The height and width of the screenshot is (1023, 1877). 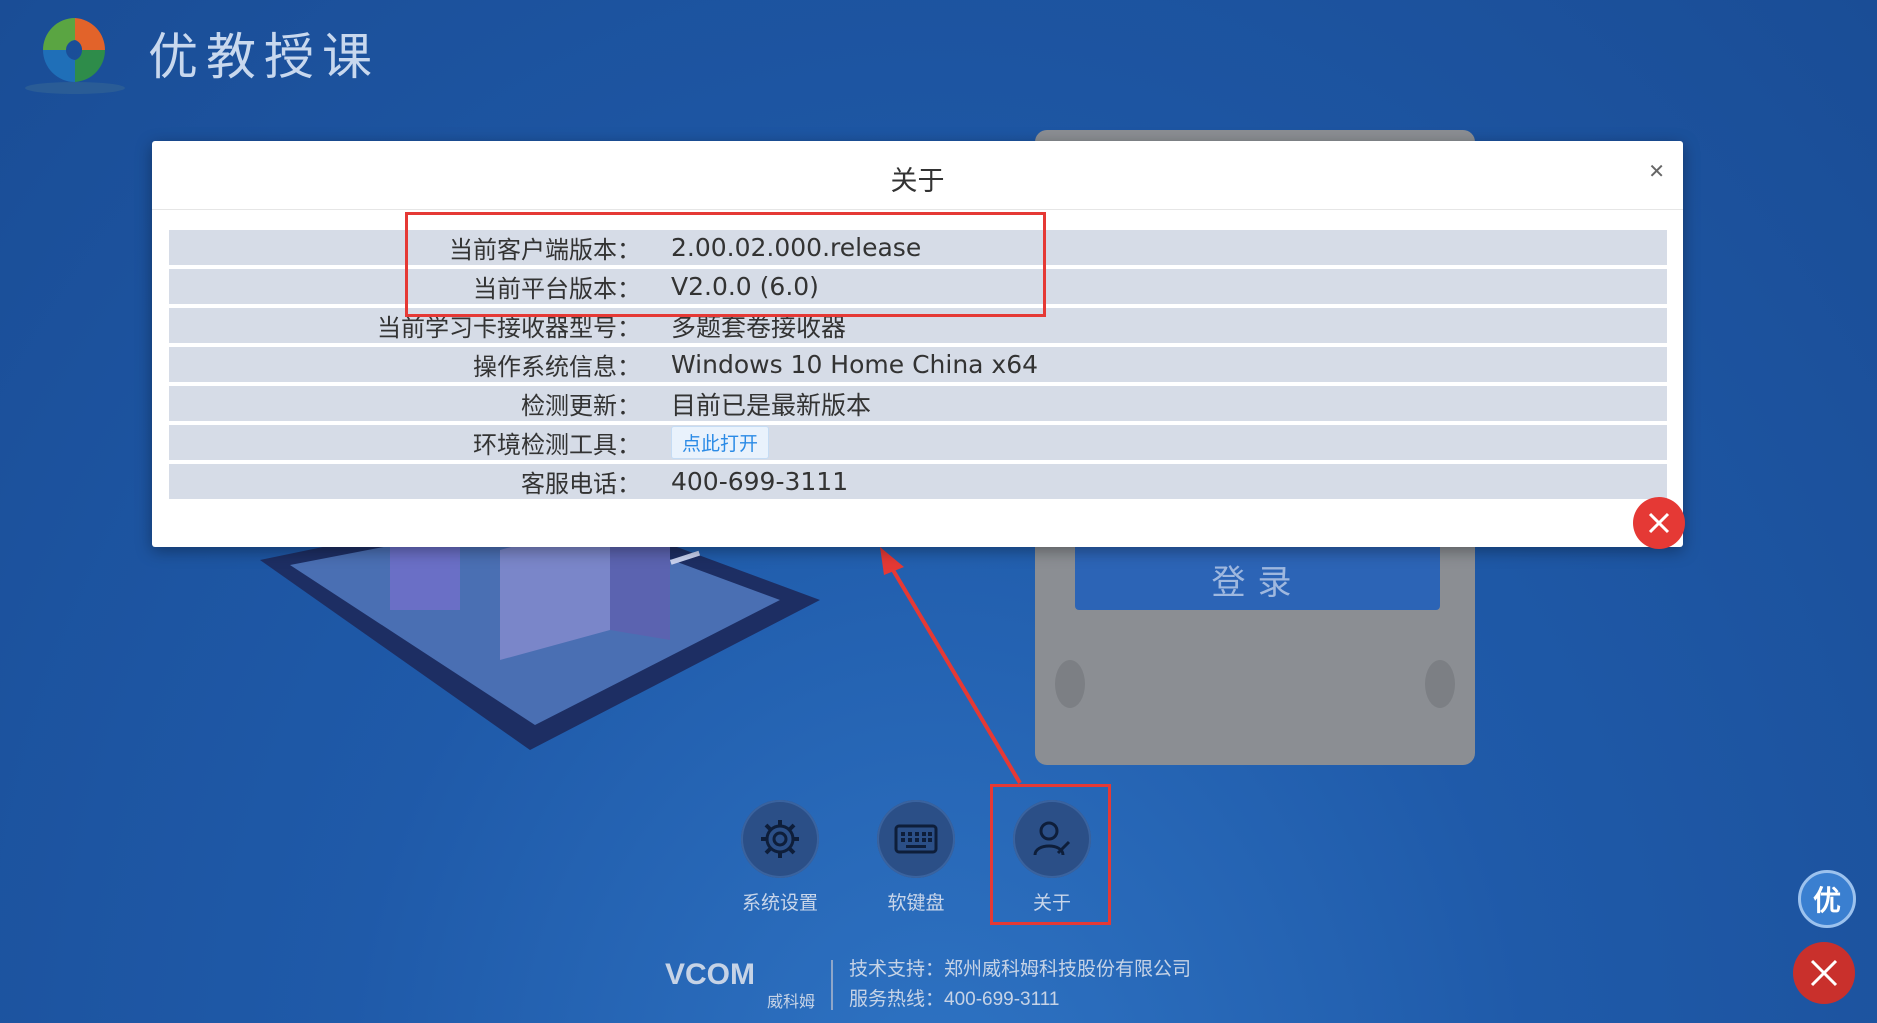 I want to click on info-row-os: 操作系统信息： Windows 10 Home China x64, so click(x=918, y=364).